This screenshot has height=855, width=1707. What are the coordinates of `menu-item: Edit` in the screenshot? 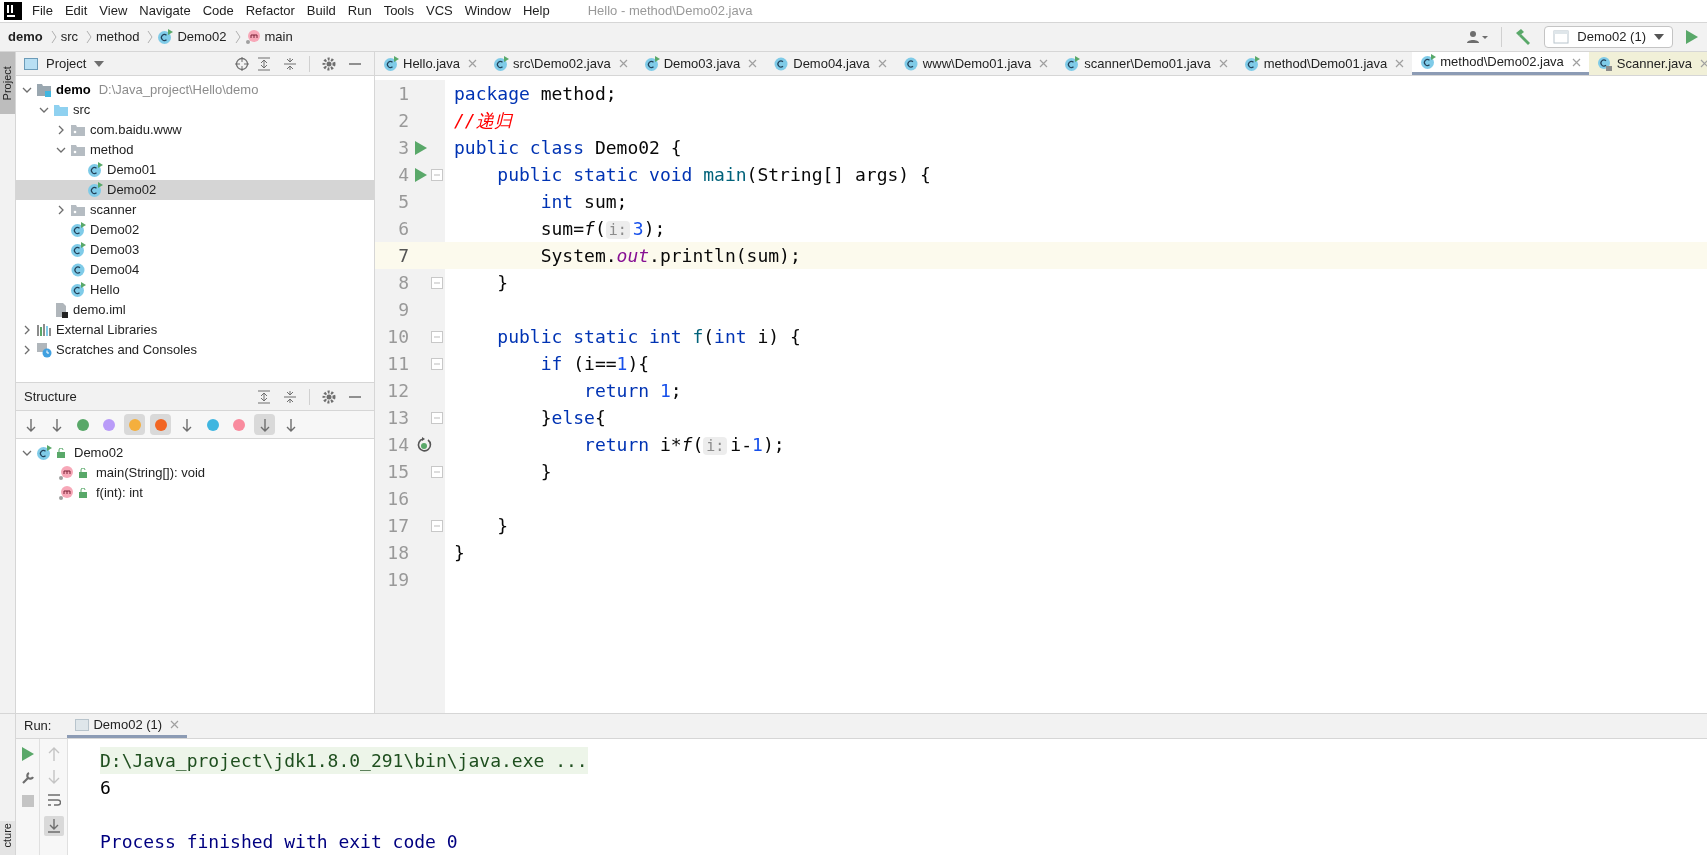 It's located at (76, 11).